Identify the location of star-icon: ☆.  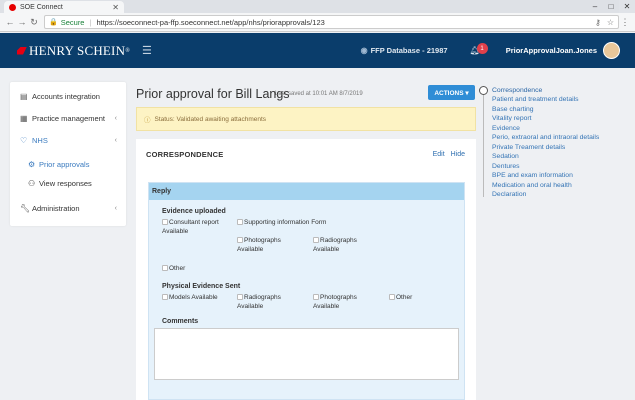
(610, 22).